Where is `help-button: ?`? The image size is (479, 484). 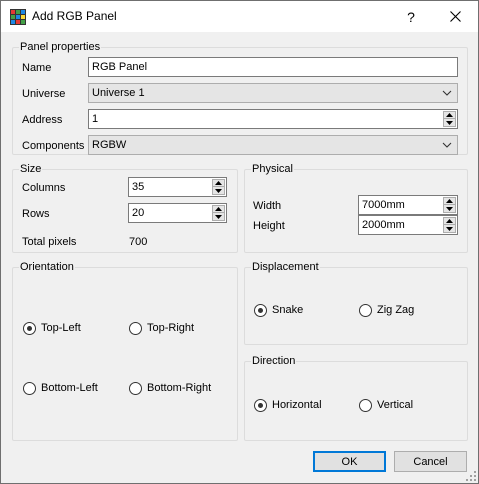
help-button: ? is located at coordinates (411, 16).